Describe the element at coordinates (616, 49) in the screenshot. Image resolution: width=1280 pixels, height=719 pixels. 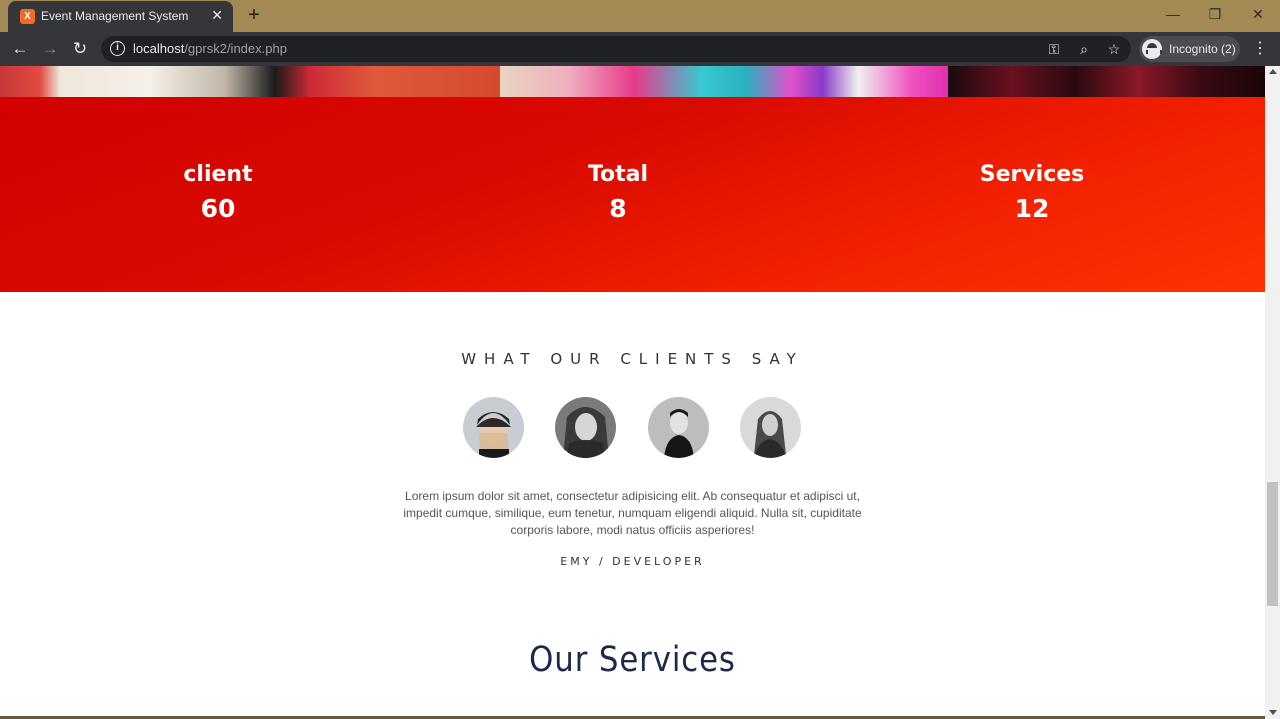
I see `address-bar: i localhost/gprsk2/index.php ⚿ ⌕ ☆` at that location.